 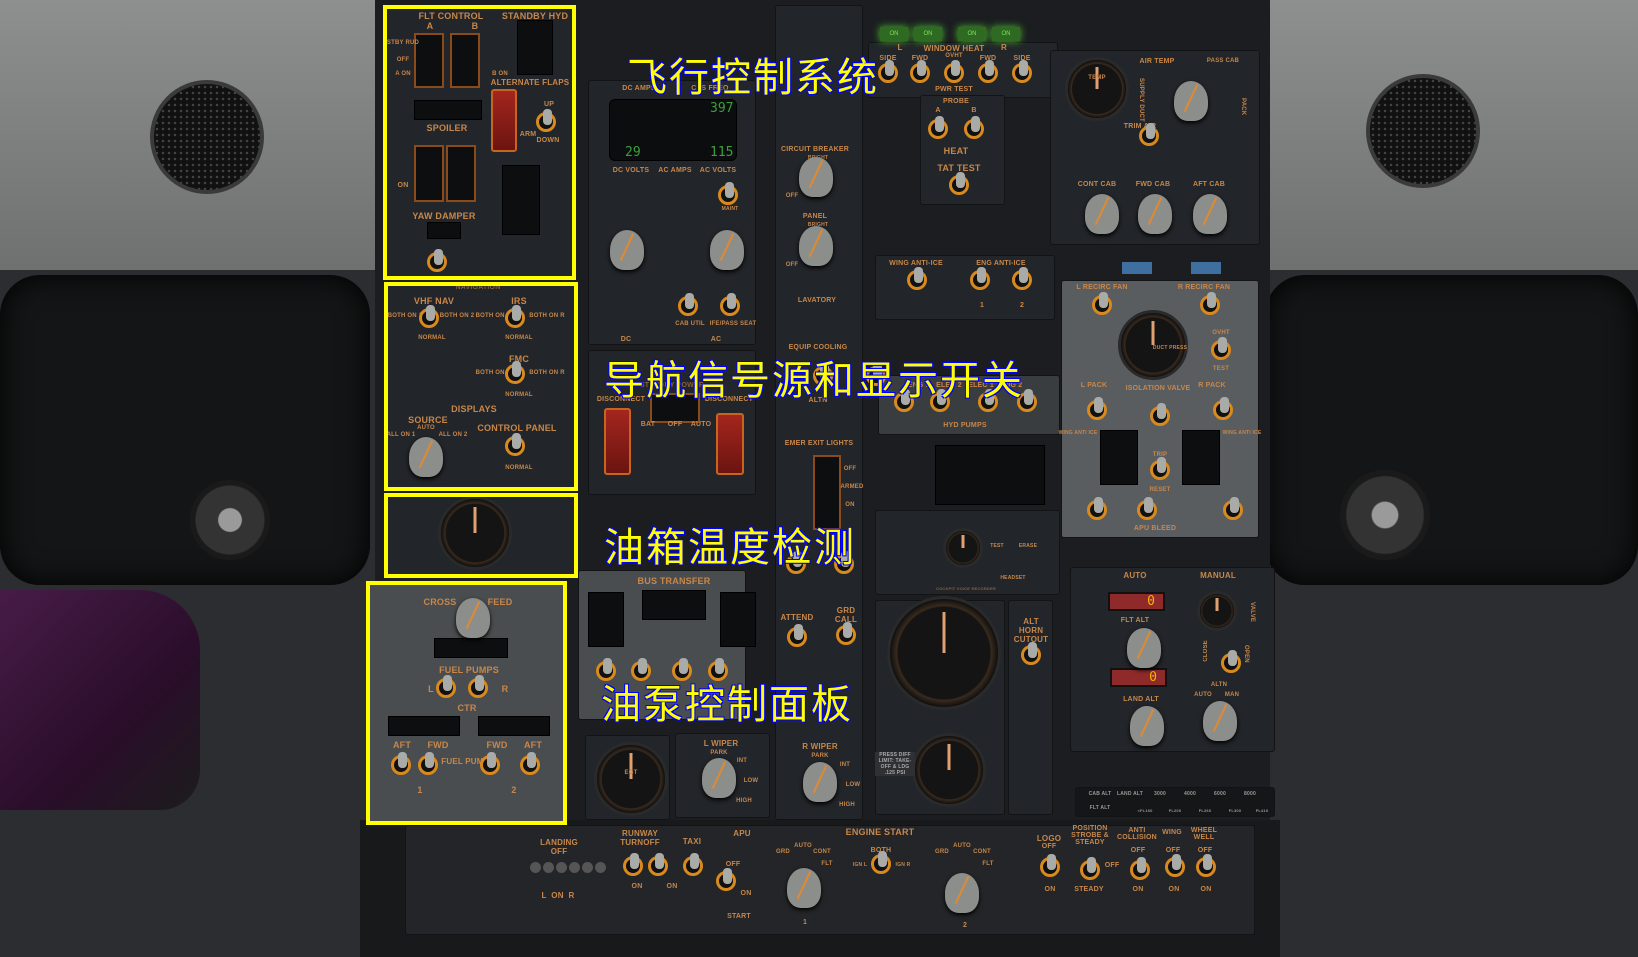 I want to click on pack-lights-right, so click(x=1201, y=457).